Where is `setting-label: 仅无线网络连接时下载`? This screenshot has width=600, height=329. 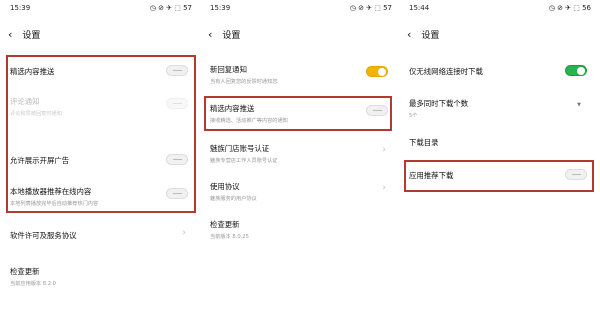 setting-label: 仅无线网络连接时下载 is located at coordinates (446, 71).